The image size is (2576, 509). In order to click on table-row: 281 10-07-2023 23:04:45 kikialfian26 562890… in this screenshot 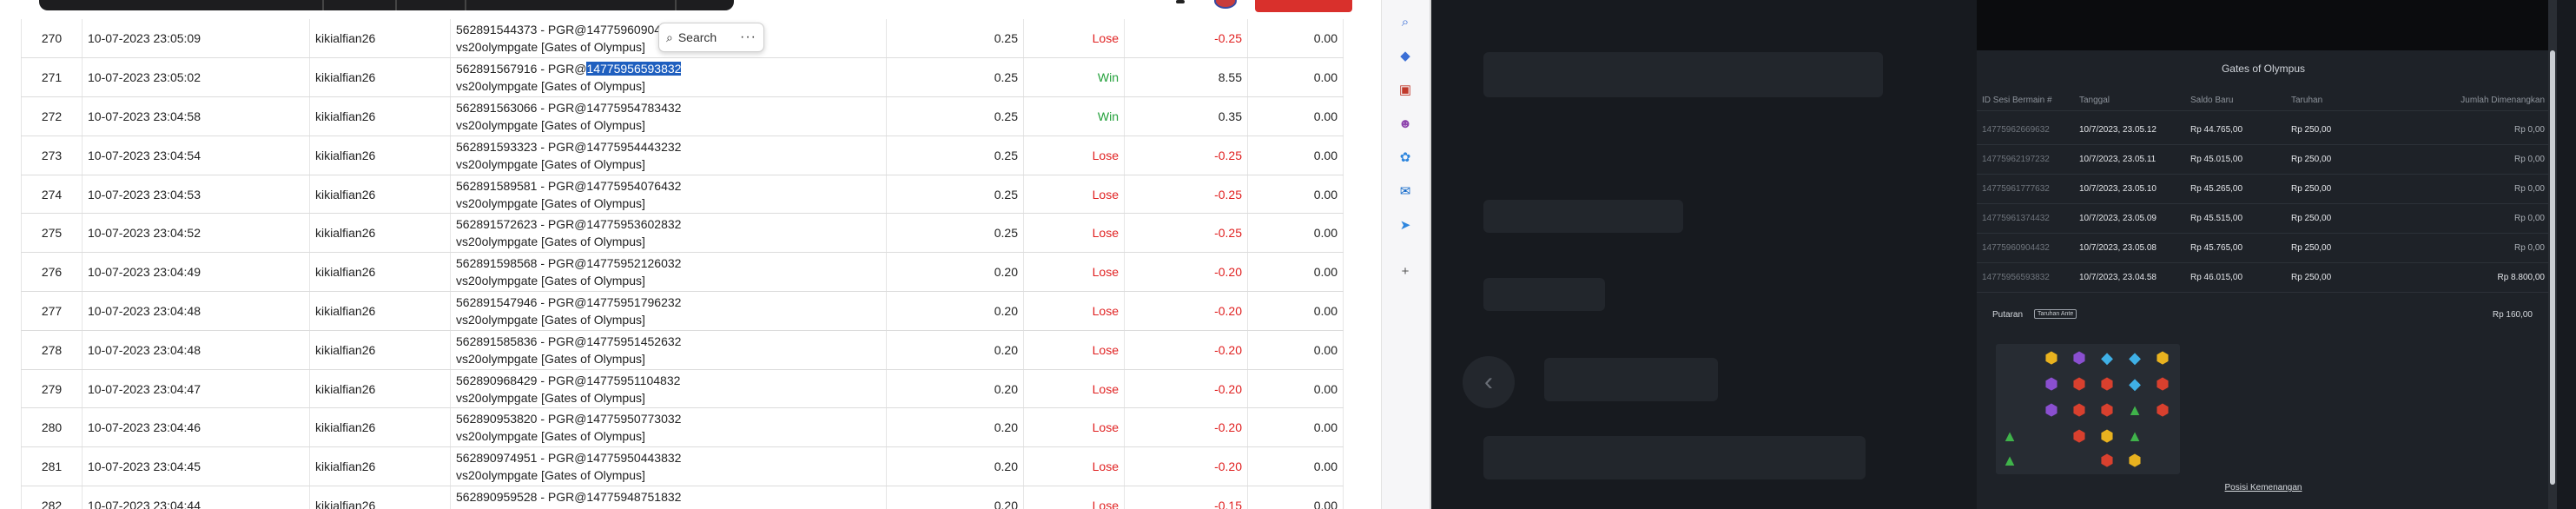, I will do `click(683, 466)`.